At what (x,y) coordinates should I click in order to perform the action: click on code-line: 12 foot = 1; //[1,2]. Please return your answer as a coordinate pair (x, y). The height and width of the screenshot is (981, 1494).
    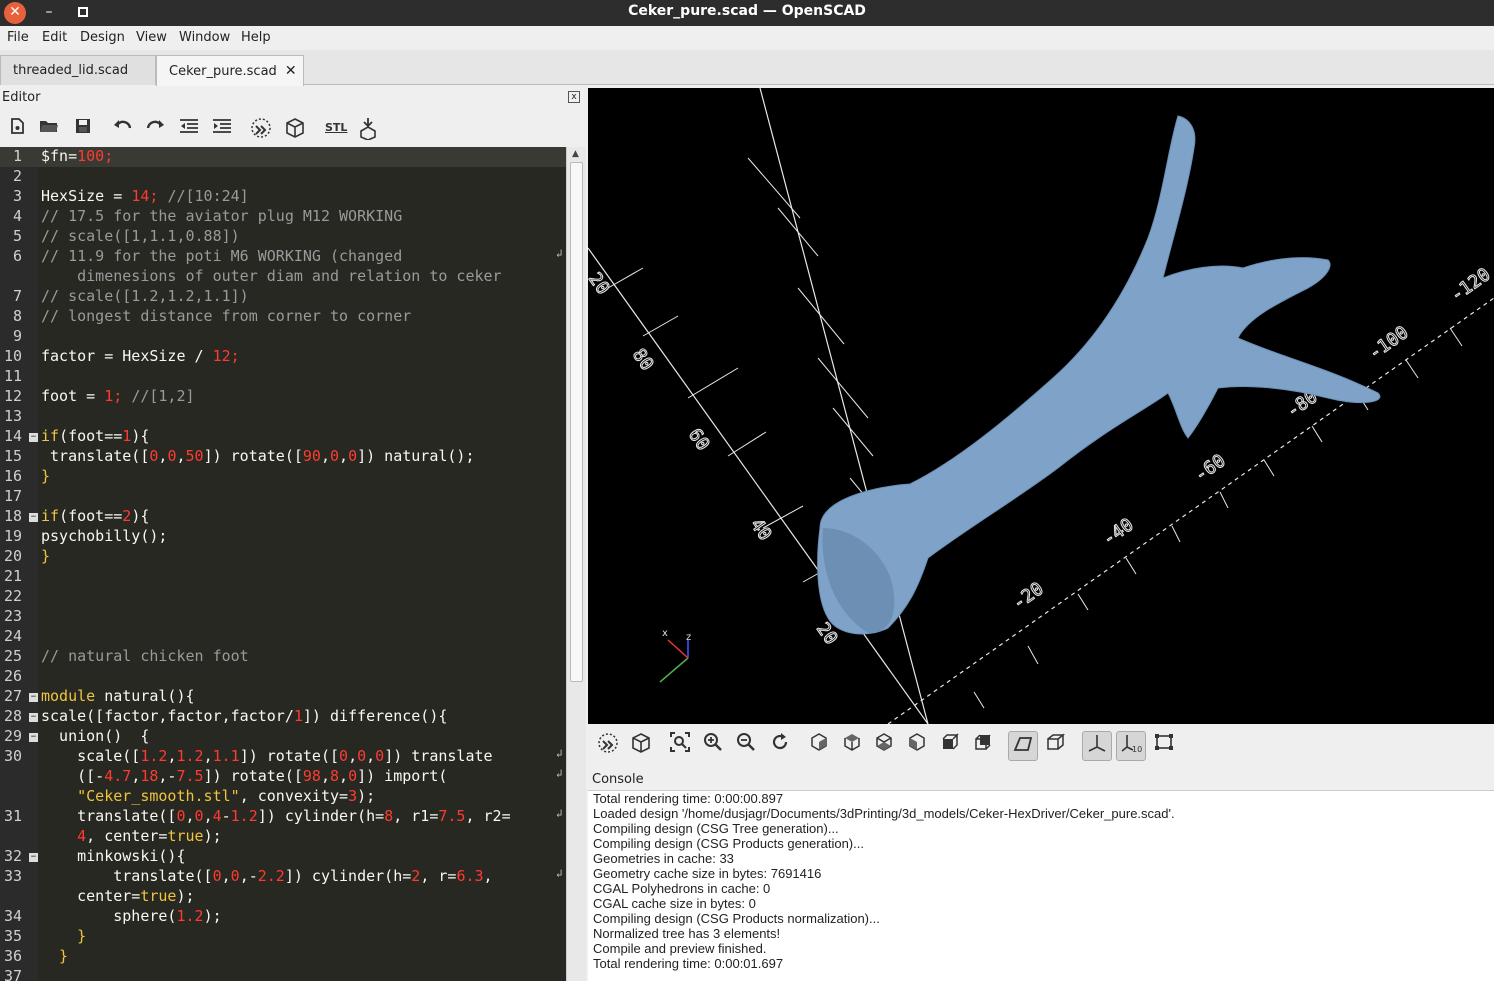
    Looking at the image, I should click on (283, 397).